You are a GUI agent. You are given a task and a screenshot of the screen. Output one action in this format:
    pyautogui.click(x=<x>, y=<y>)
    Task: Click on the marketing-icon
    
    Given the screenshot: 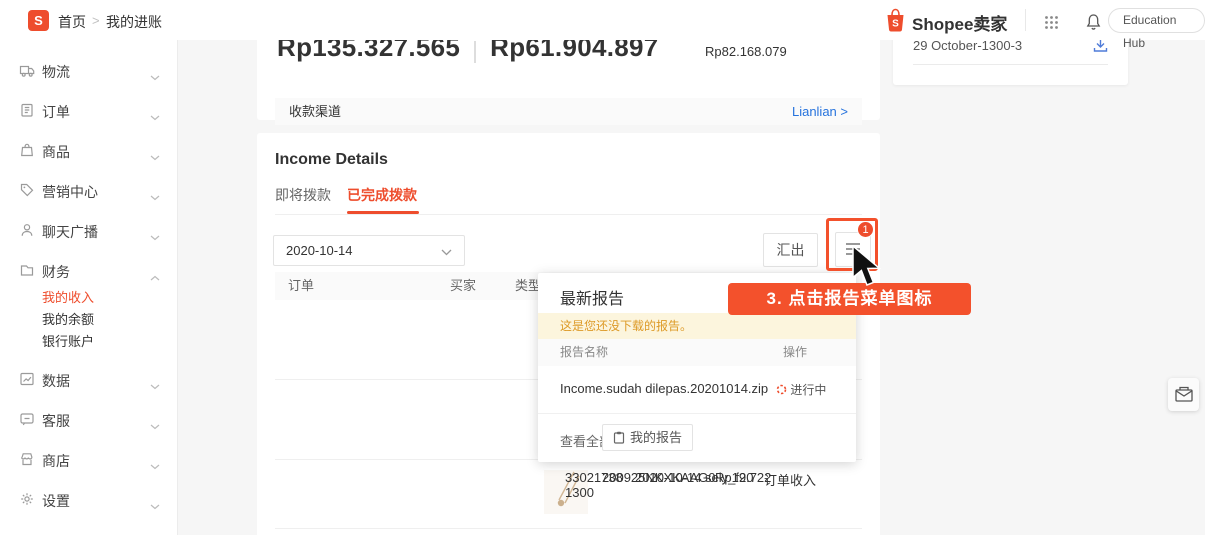 What is the action you would take?
    pyautogui.click(x=27, y=192)
    